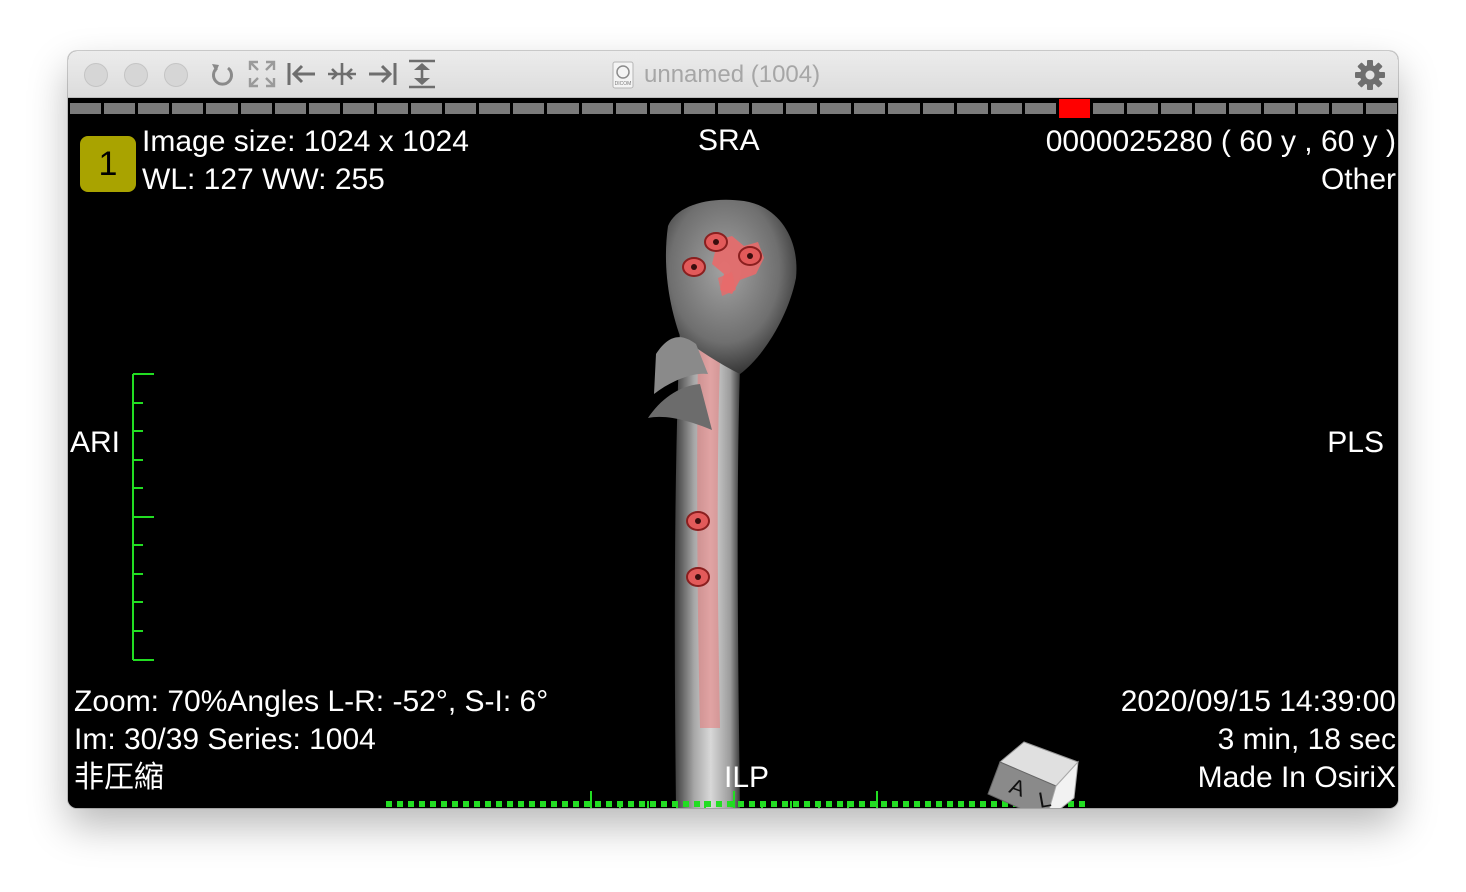 The height and width of the screenshot is (892, 1466). What do you see at coordinates (1074, 108) in the screenshot?
I see `progress-segment-current` at bounding box center [1074, 108].